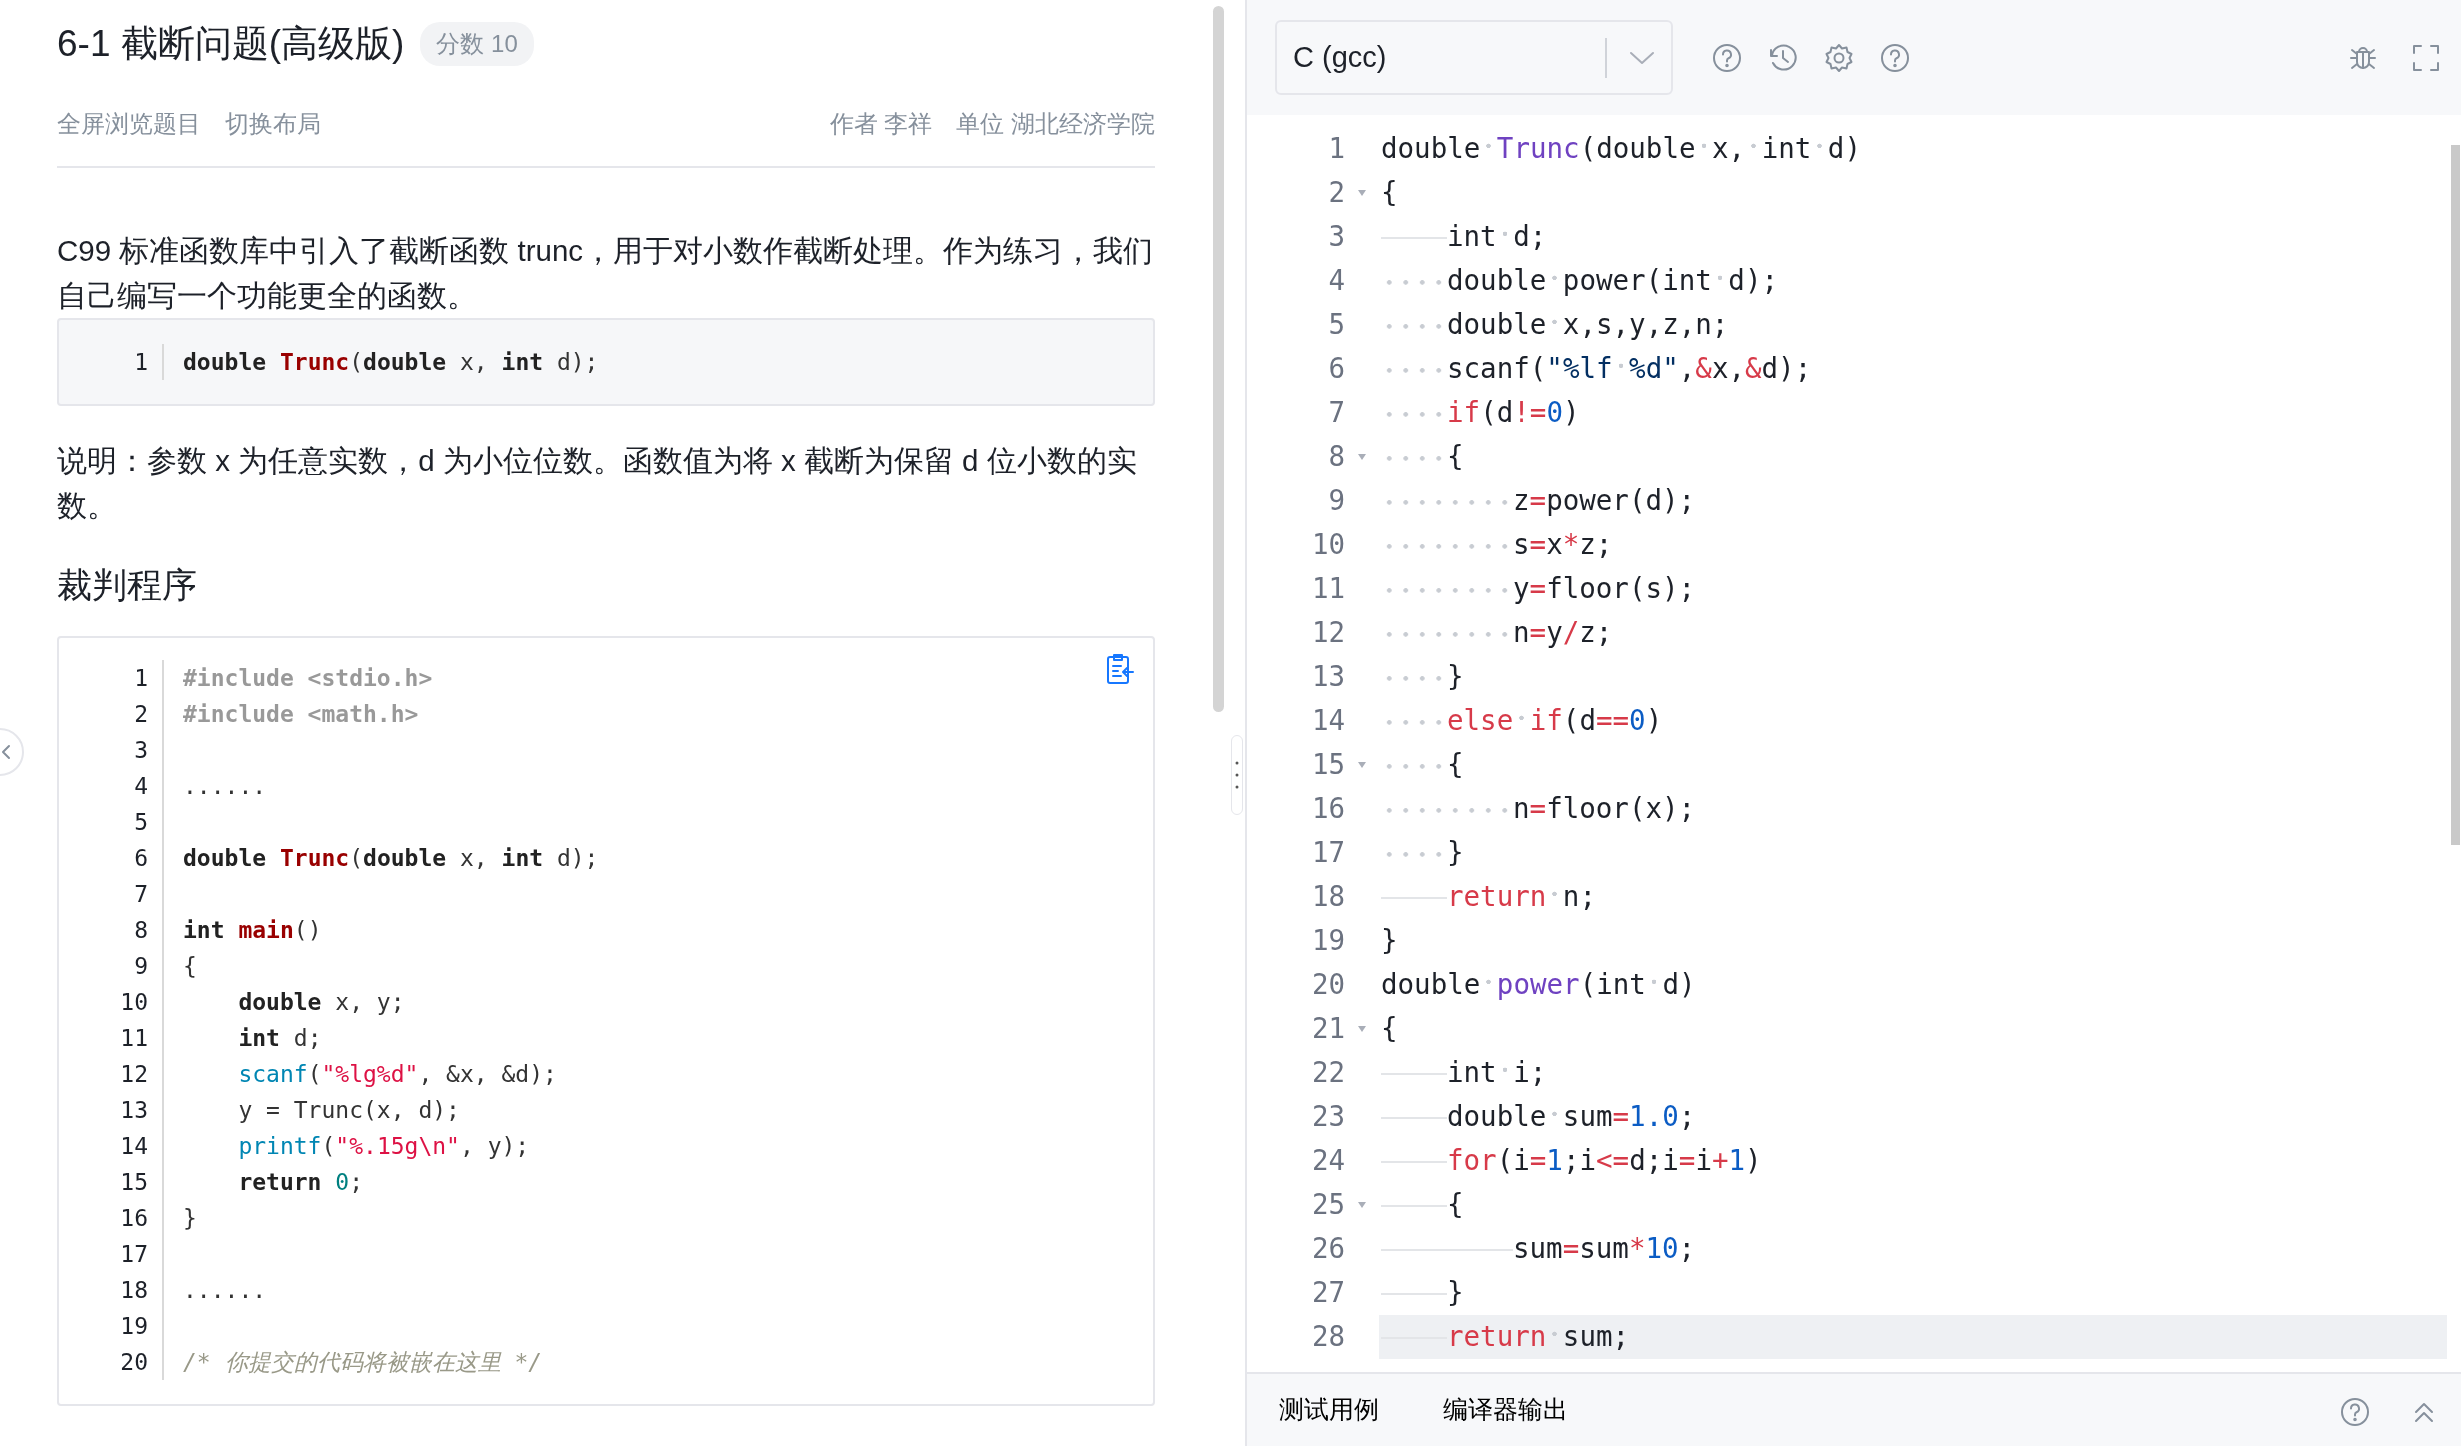 The height and width of the screenshot is (1446, 2461). Describe the element at coordinates (1327, 1161) in the screenshot. I see `line-number: 24` at that location.